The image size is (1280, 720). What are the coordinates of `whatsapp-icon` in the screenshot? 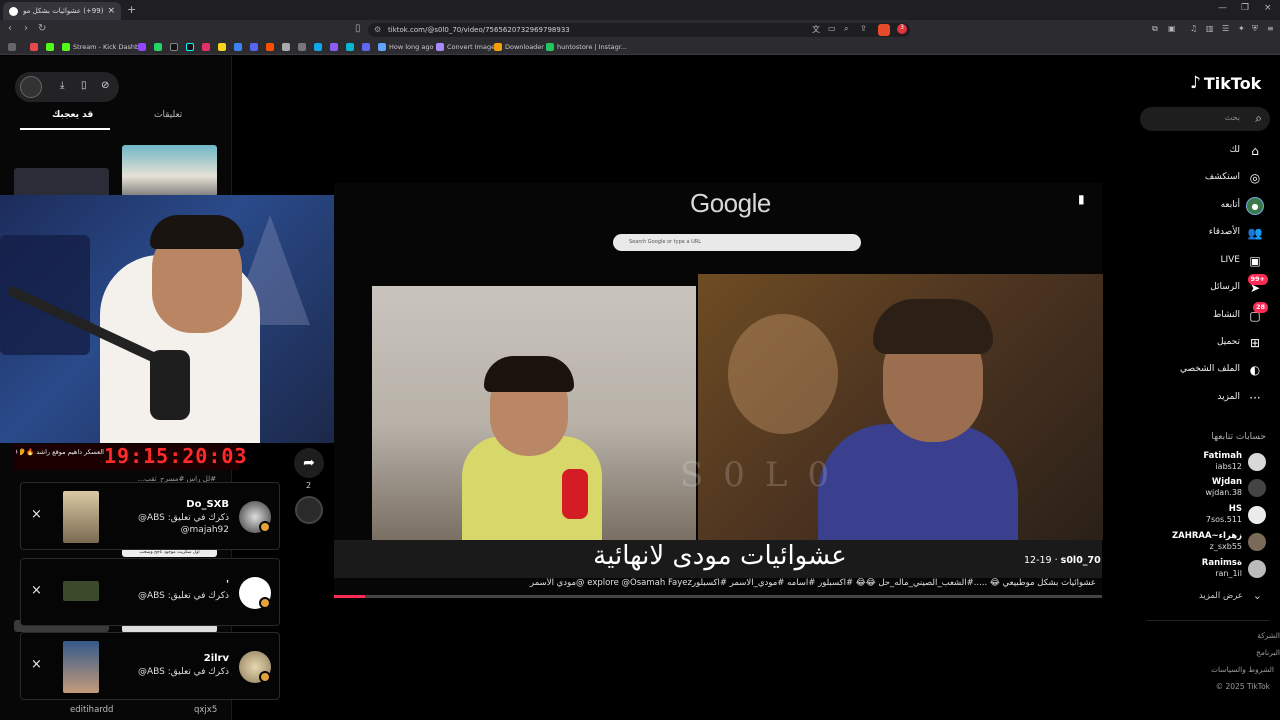 It's located at (158, 47).